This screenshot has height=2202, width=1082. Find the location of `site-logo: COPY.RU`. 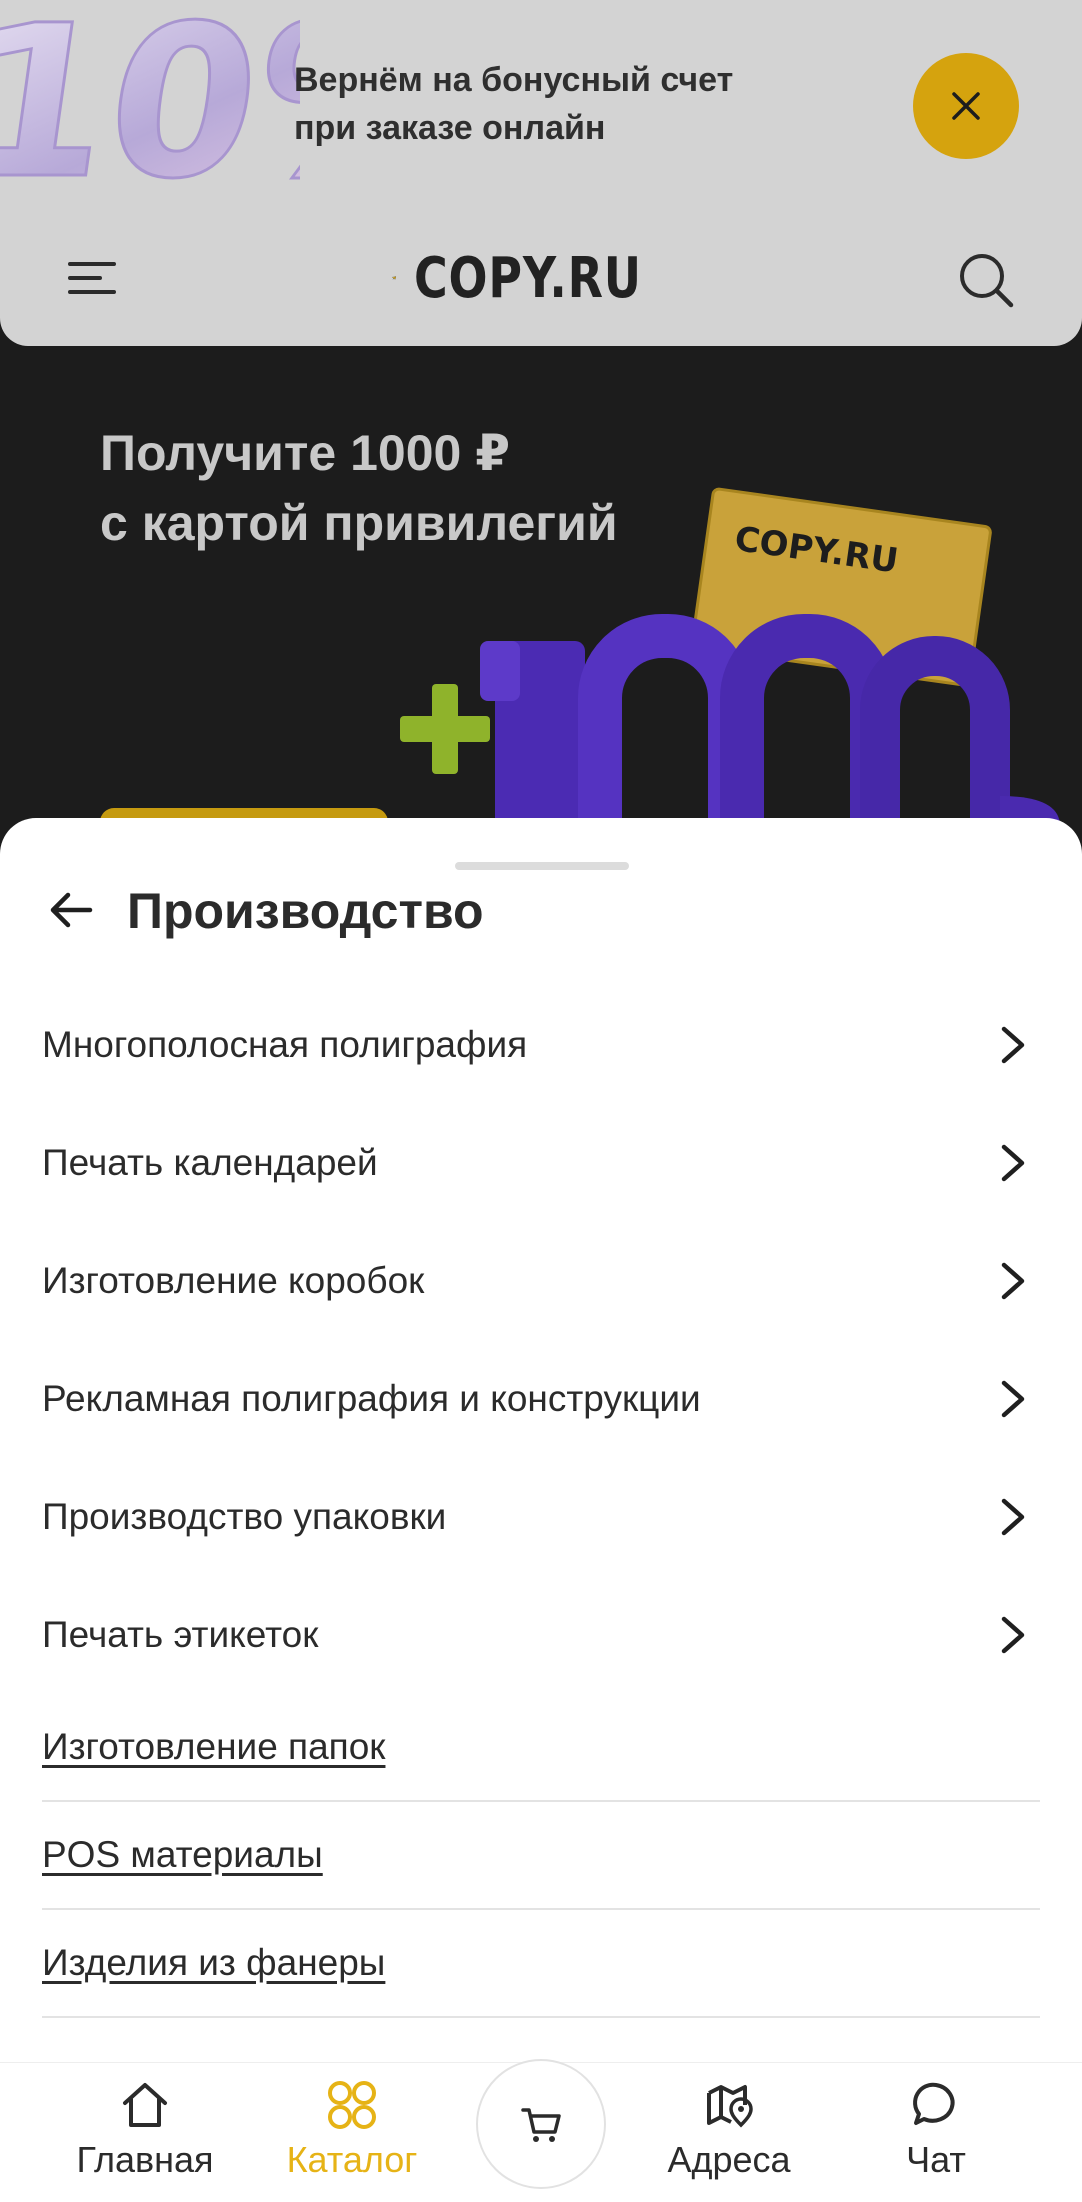

site-logo: COPY.RU is located at coordinates (542, 278).